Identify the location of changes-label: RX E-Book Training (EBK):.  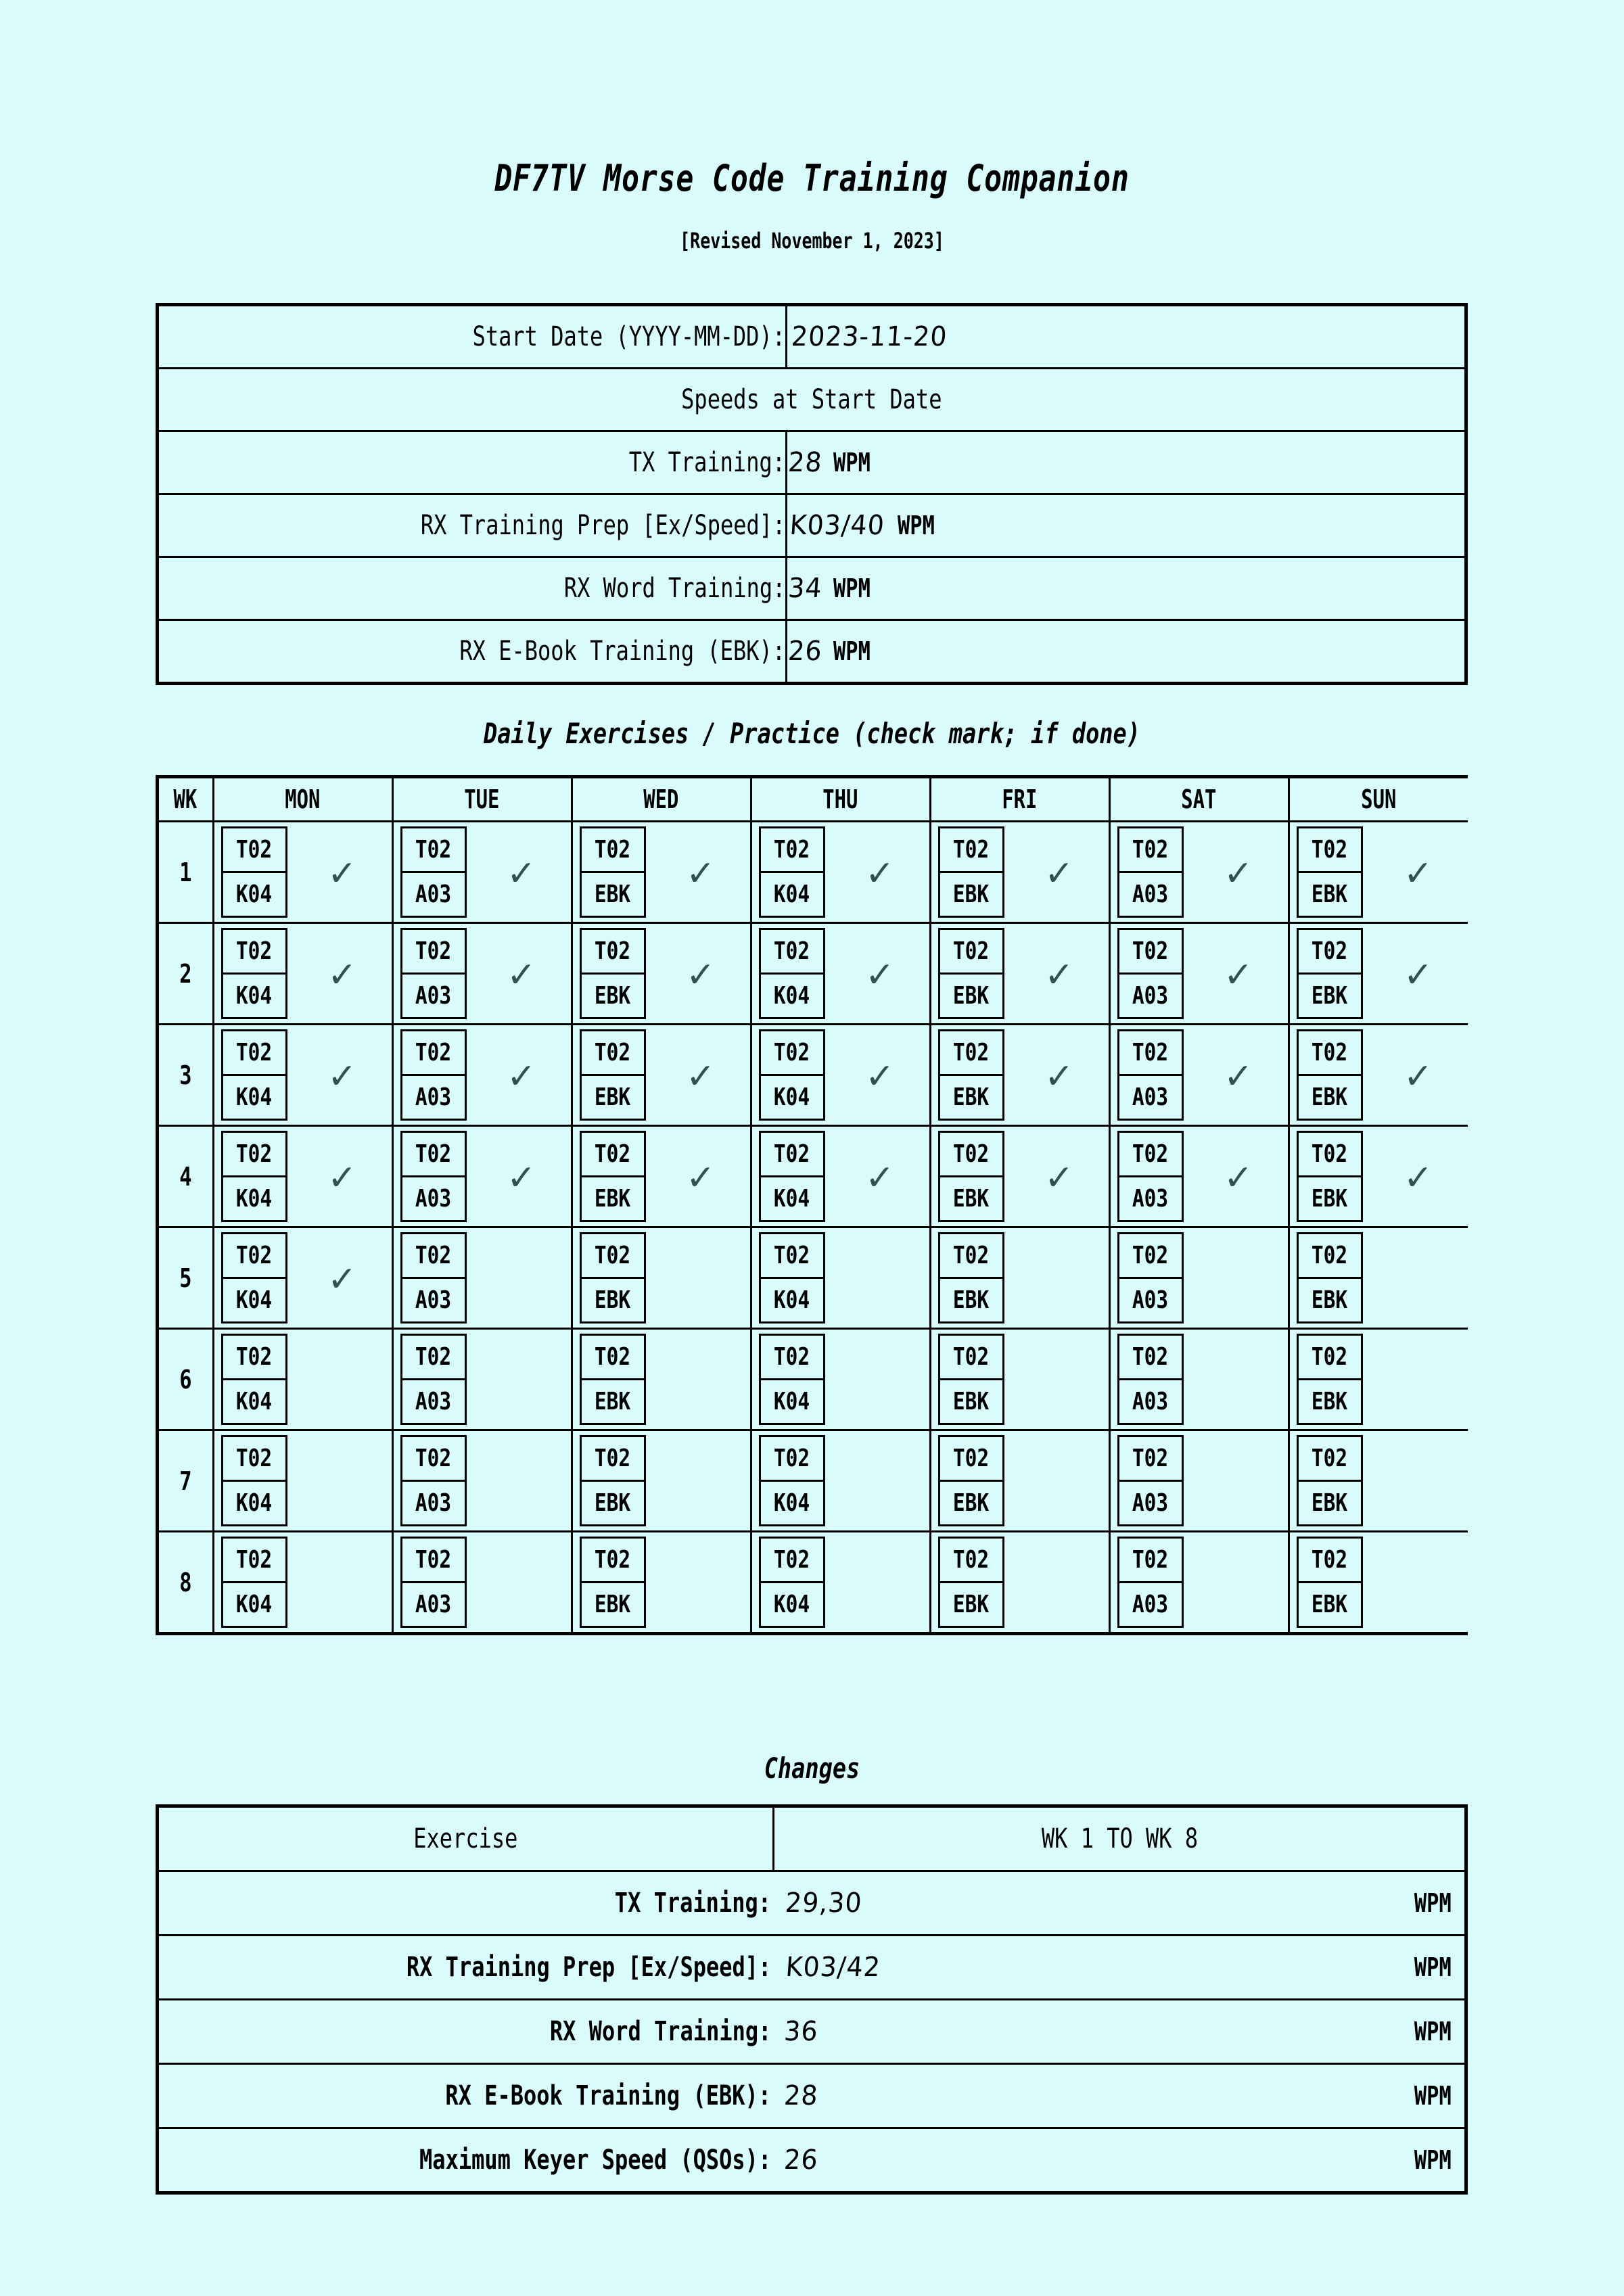
(608, 2095).